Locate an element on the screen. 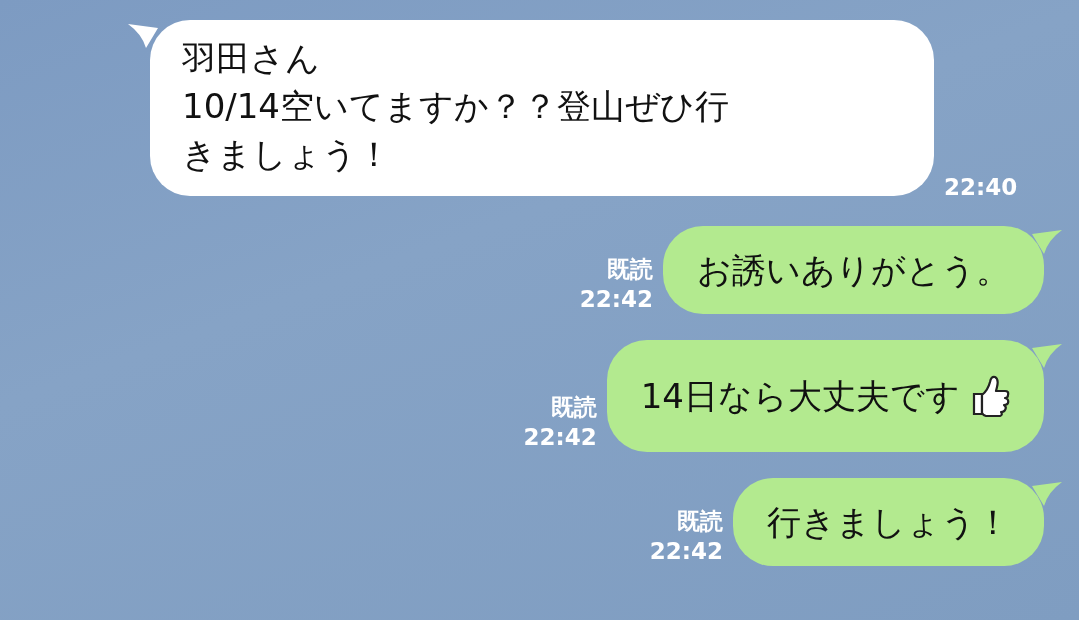  message-text: きましょう！ is located at coordinates (287, 154).